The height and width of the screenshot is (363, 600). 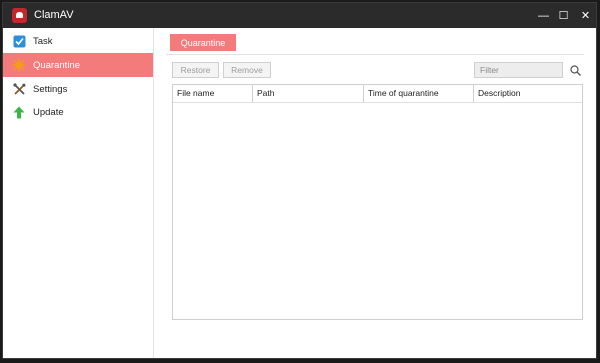 What do you see at coordinates (195, 70) in the screenshot?
I see `restore-button: Restore` at bounding box center [195, 70].